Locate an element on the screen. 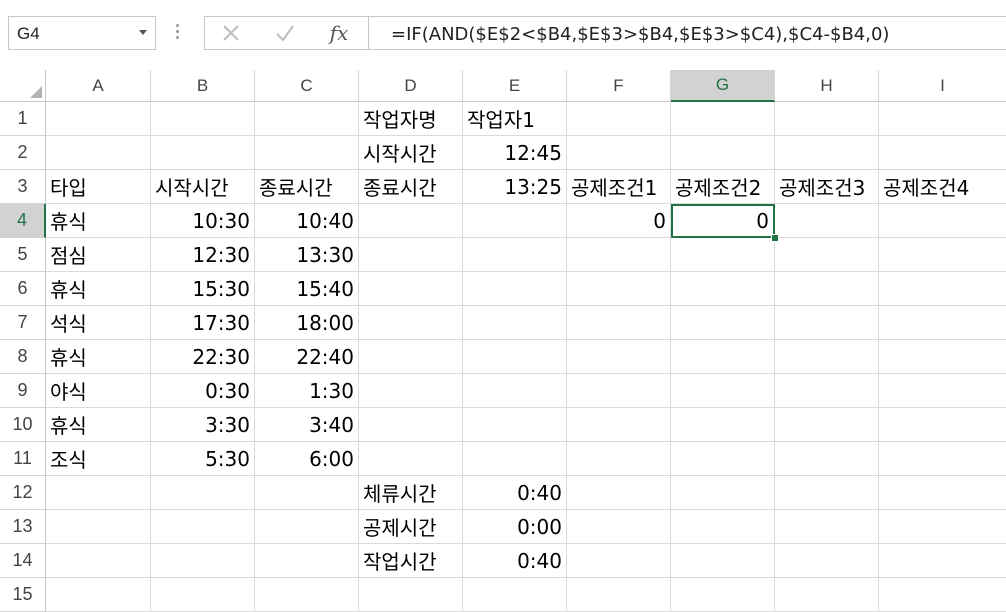 This screenshot has width=1006, height=612. cell-e7 is located at coordinates (515, 323).